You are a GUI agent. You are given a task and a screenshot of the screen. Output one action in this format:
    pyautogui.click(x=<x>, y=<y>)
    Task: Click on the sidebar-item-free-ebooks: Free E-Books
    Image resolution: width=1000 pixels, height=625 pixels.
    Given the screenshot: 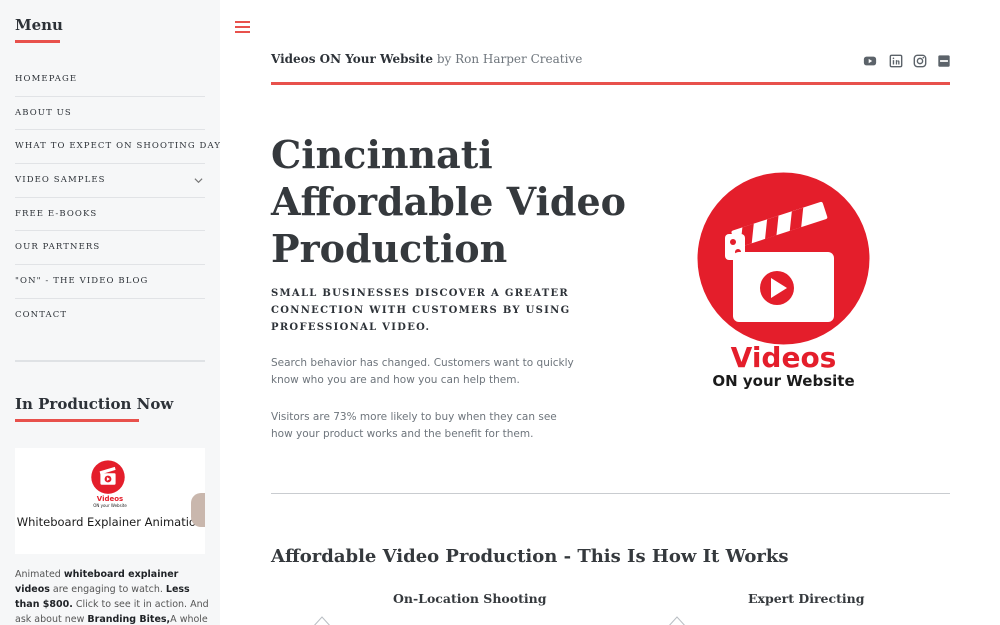 What is the action you would take?
    pyautogui.click(x=110, y=215)
    